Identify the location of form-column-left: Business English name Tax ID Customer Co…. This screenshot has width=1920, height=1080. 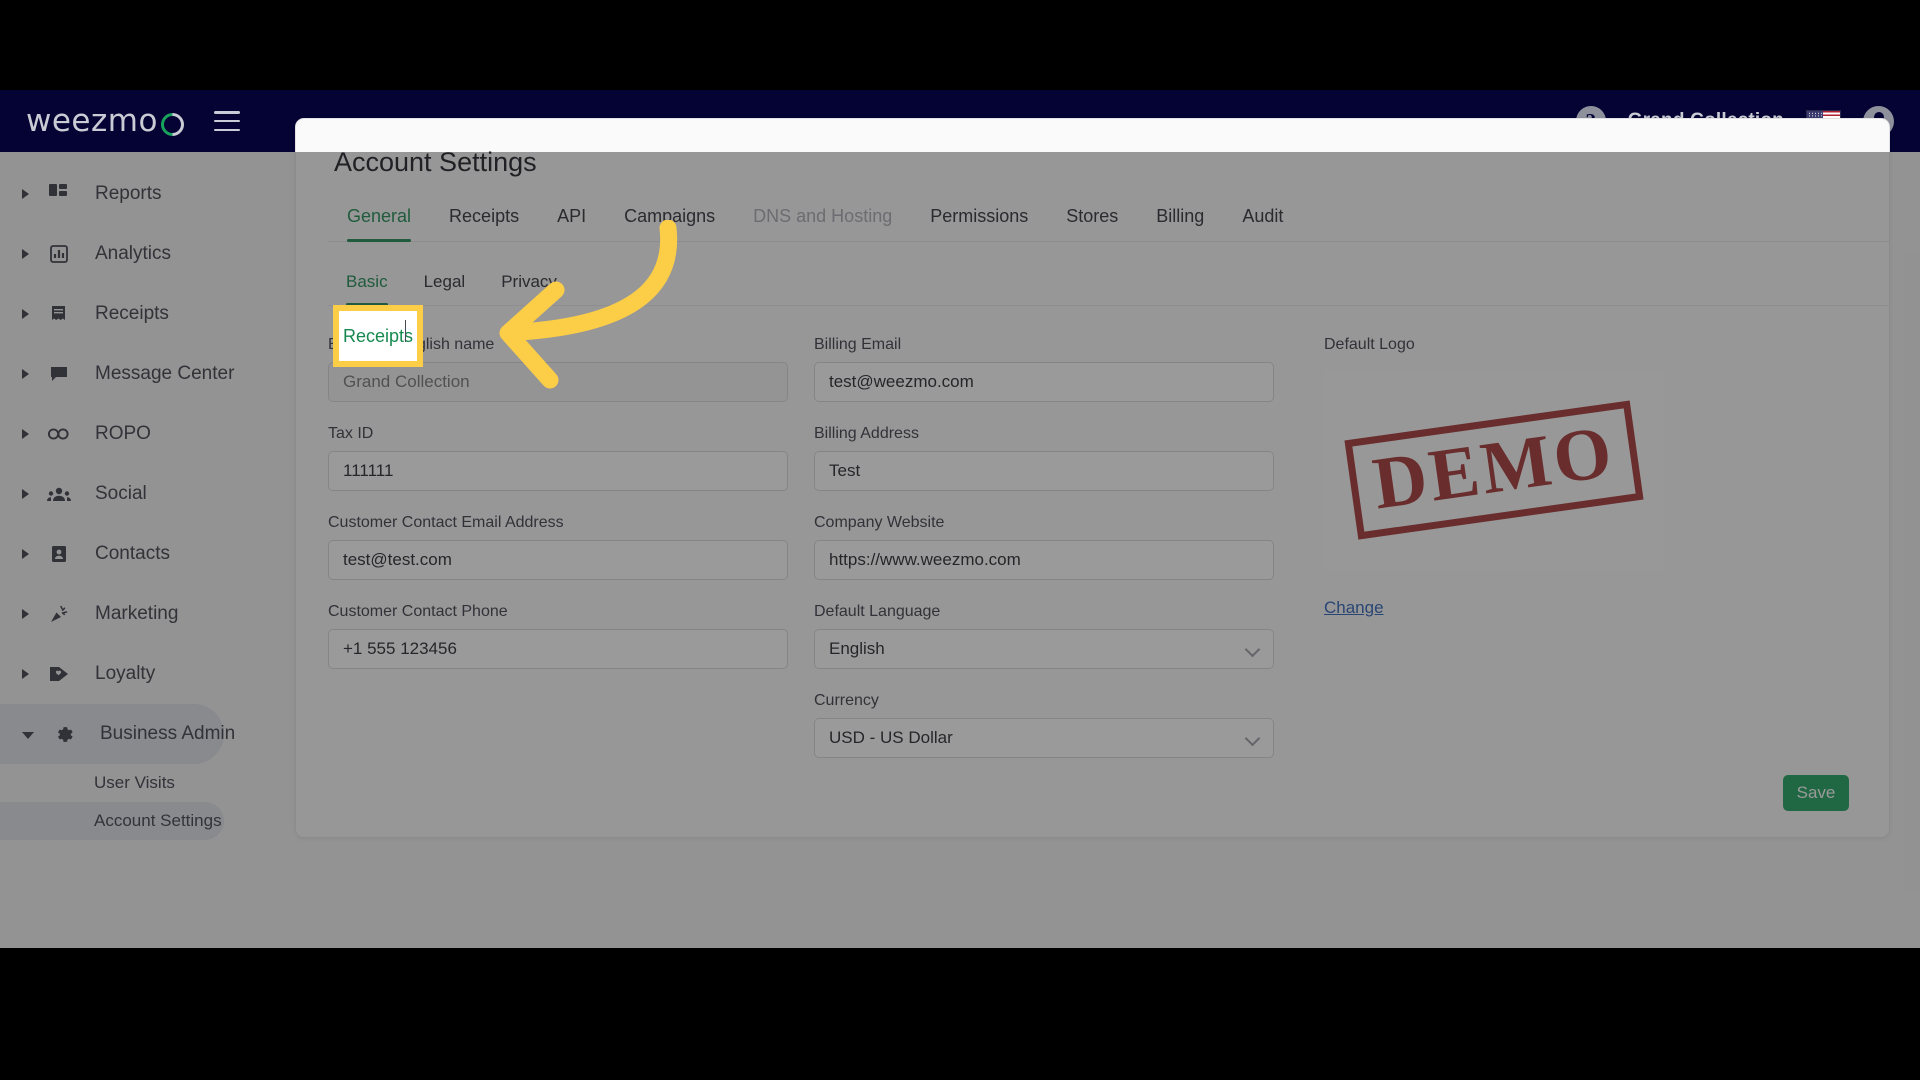
(558, 558).